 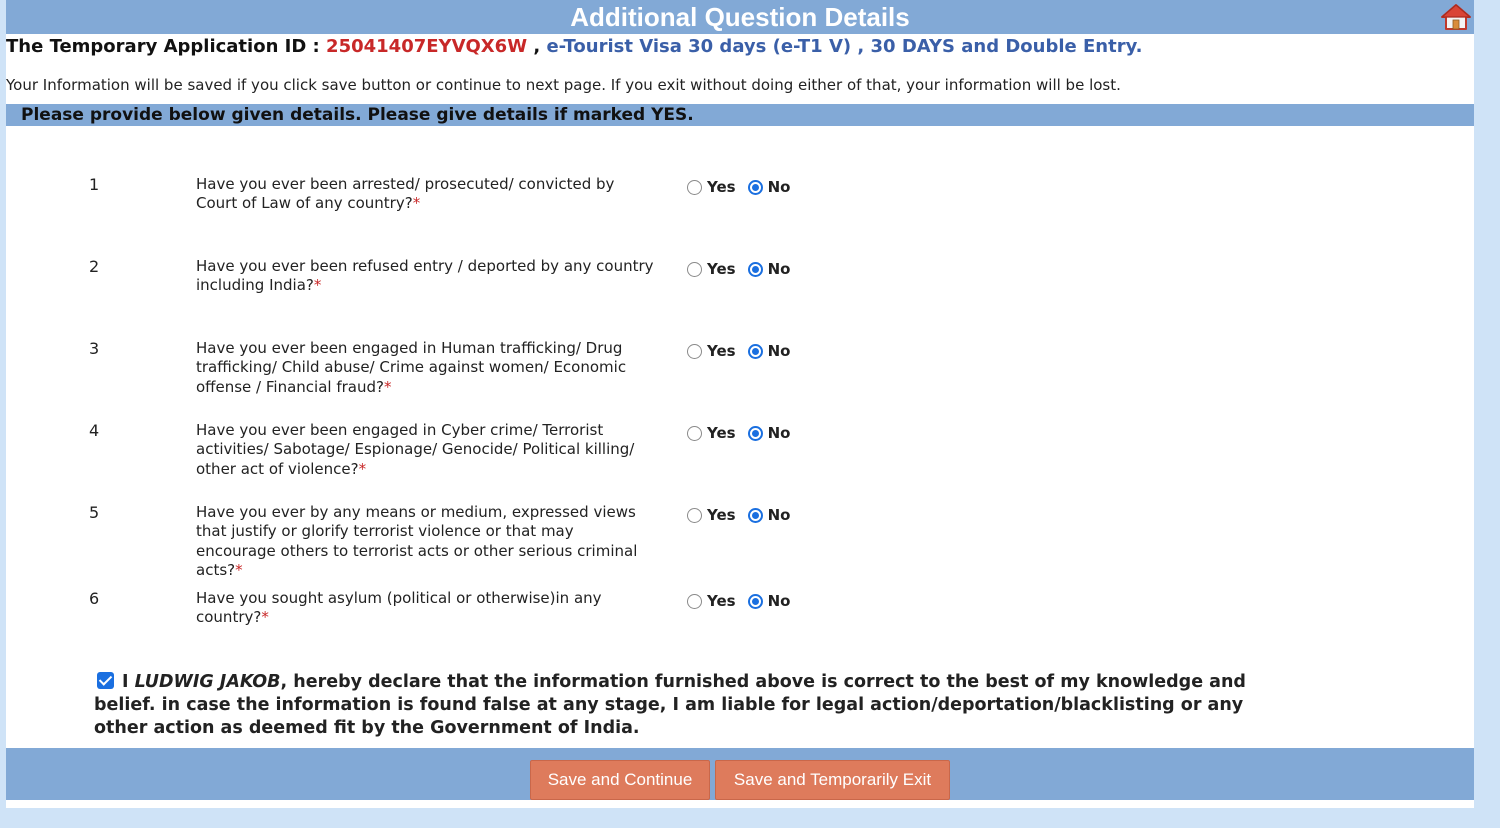 What do you see at coordinates (163, 46) in the screenshot?
I see `application-id-label: The Temporary Application ID :` at bounding box center [163, 46].